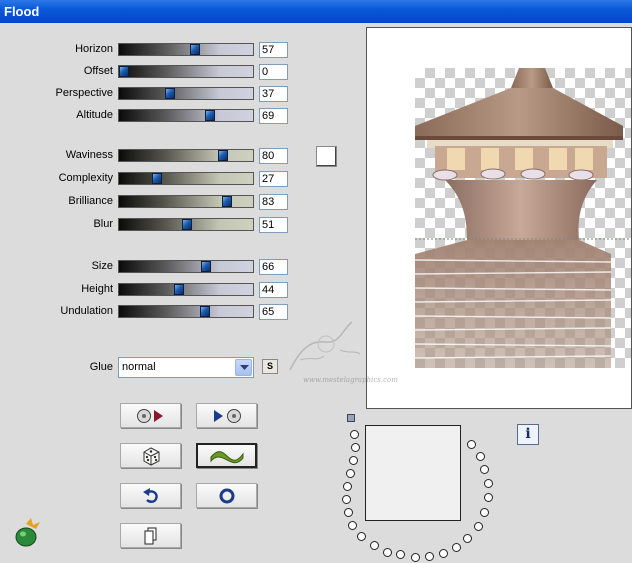  What do you see at coordinates (204, 311) in the screenshot?
I see `undulation-slider-thumb` at bounding box center [204, 311].